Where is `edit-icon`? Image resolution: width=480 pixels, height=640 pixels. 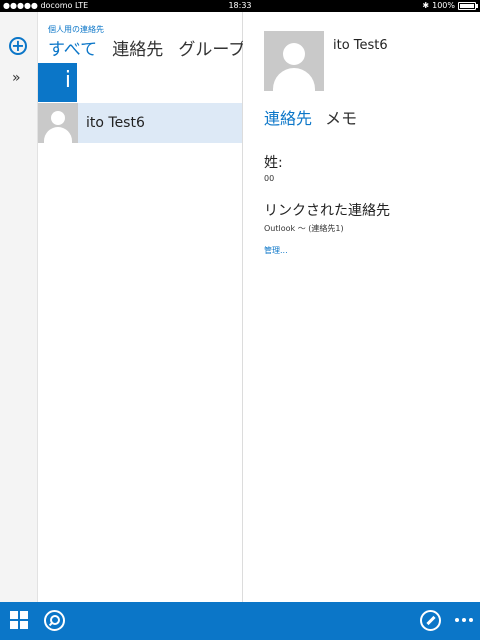
edit-icon is located at coordinates (430, 620).